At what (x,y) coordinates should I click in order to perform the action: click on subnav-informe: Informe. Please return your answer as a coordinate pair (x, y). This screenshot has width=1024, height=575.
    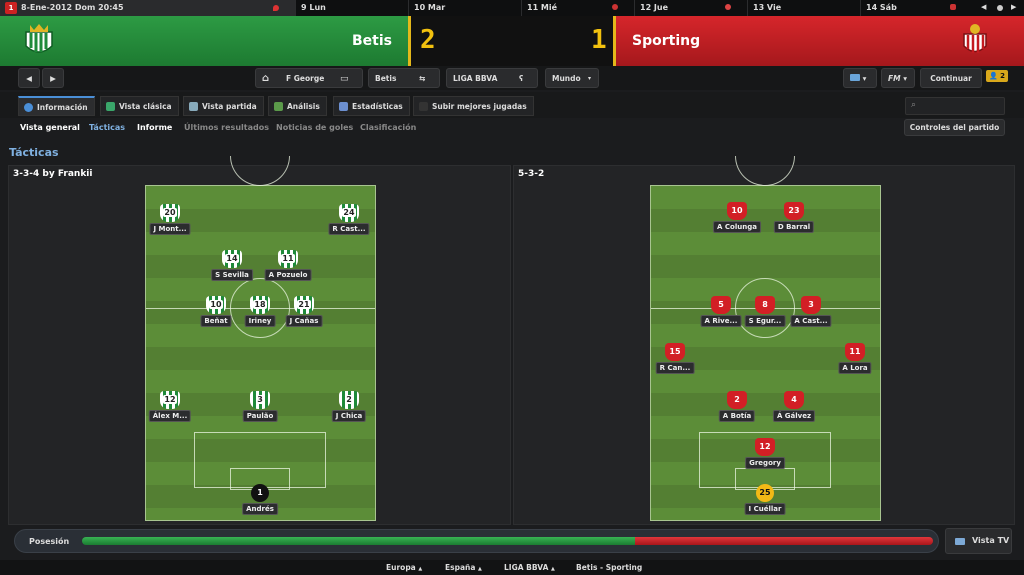
    Looking at the image, I should click on (154, 127).